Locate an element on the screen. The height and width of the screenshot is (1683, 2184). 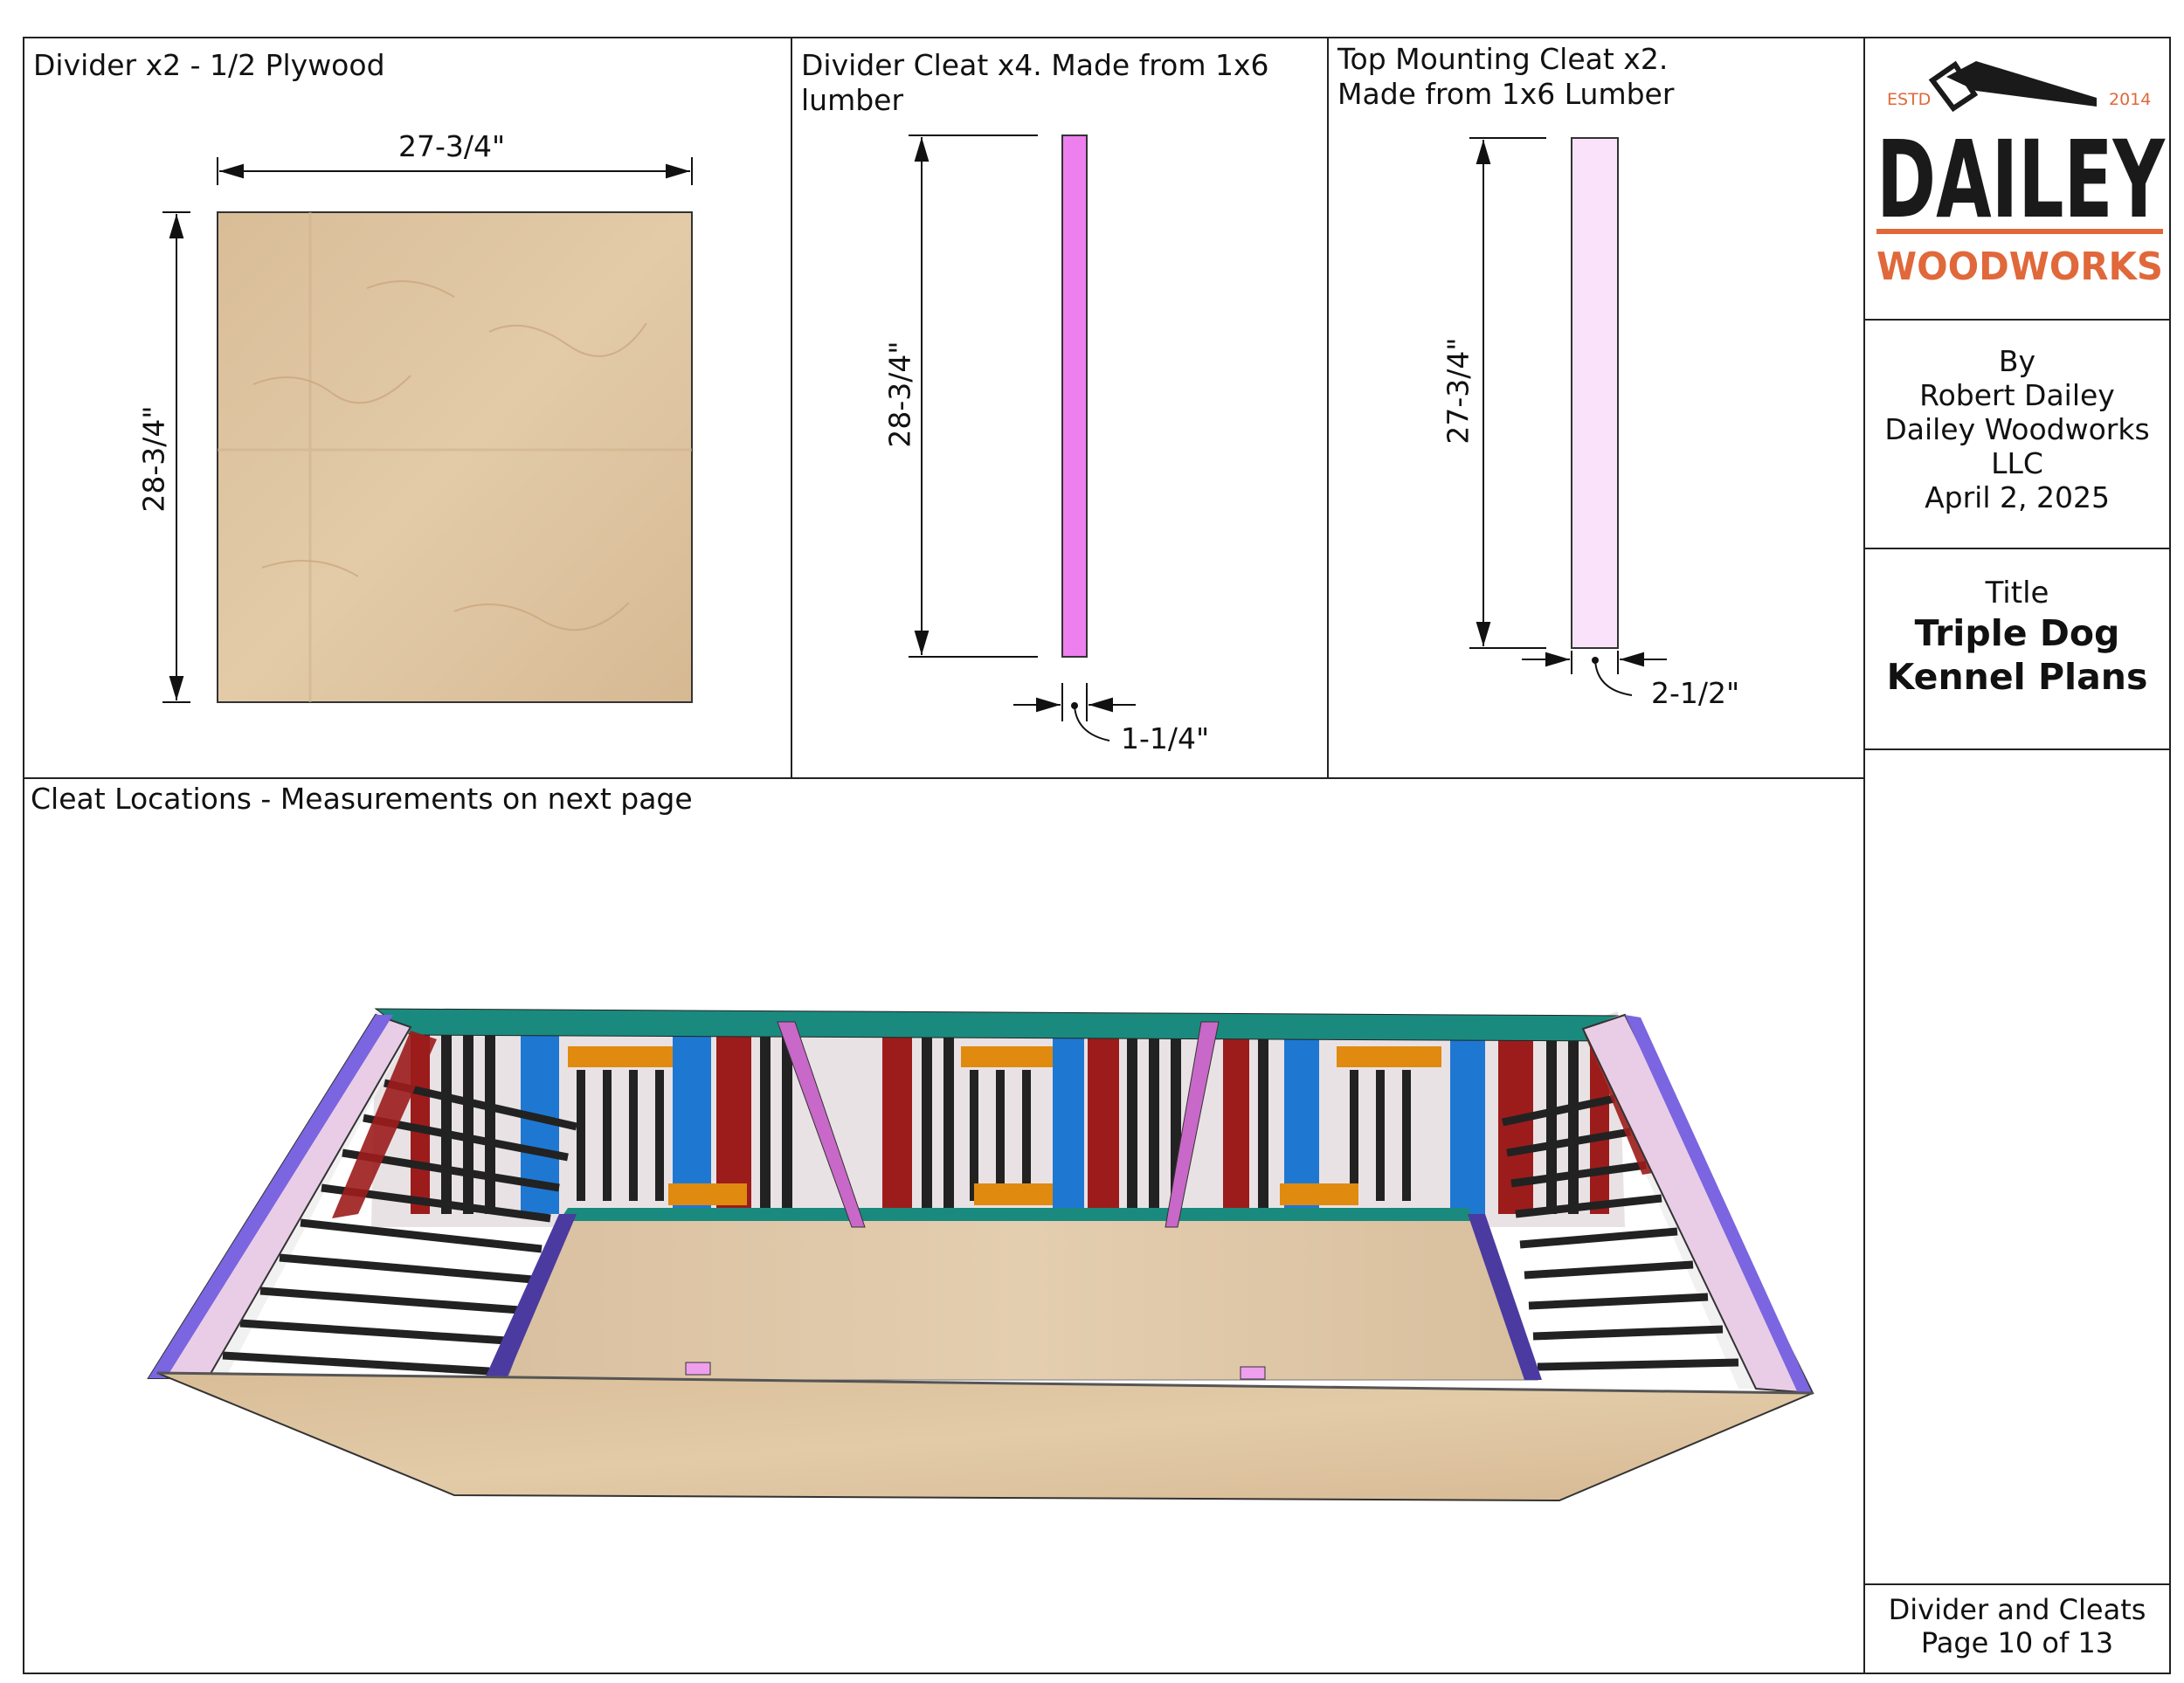
top-cleat-caption-line2: Made from 1x6 Lumber is located at coordinates (1506, 94).